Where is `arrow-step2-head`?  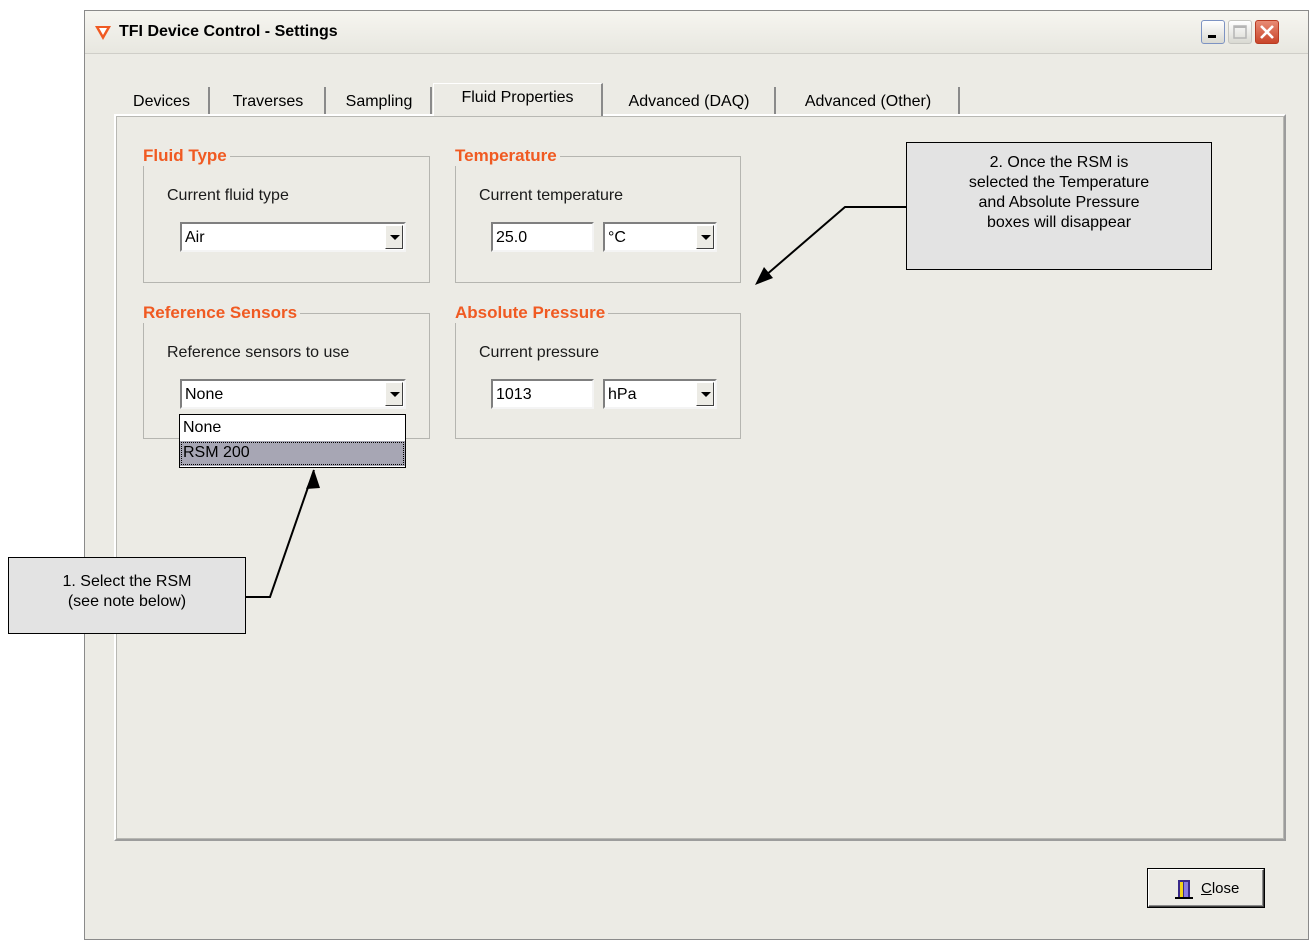
arrow-step2-head is located at coordinates (764, 276).